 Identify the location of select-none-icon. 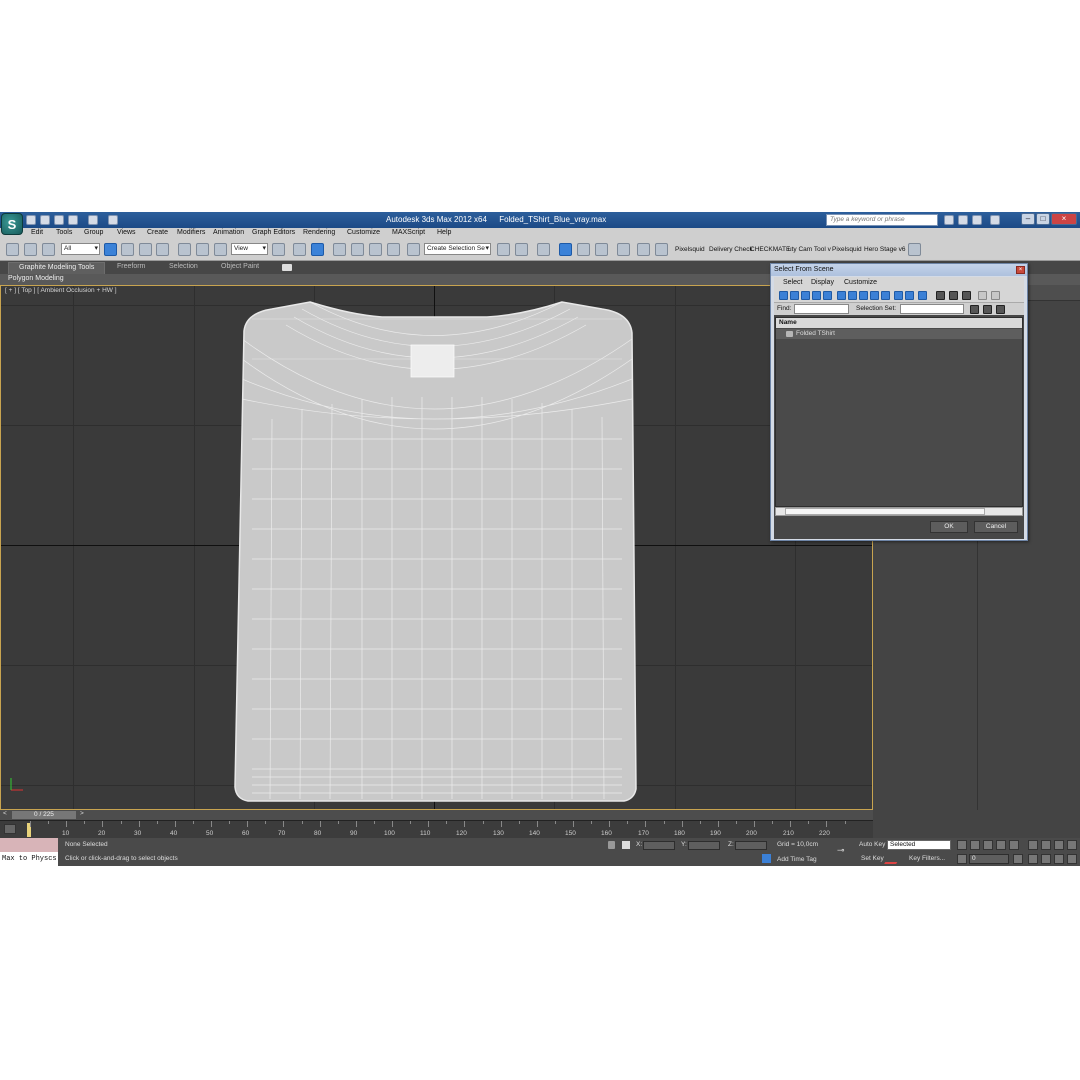
(953, 295).